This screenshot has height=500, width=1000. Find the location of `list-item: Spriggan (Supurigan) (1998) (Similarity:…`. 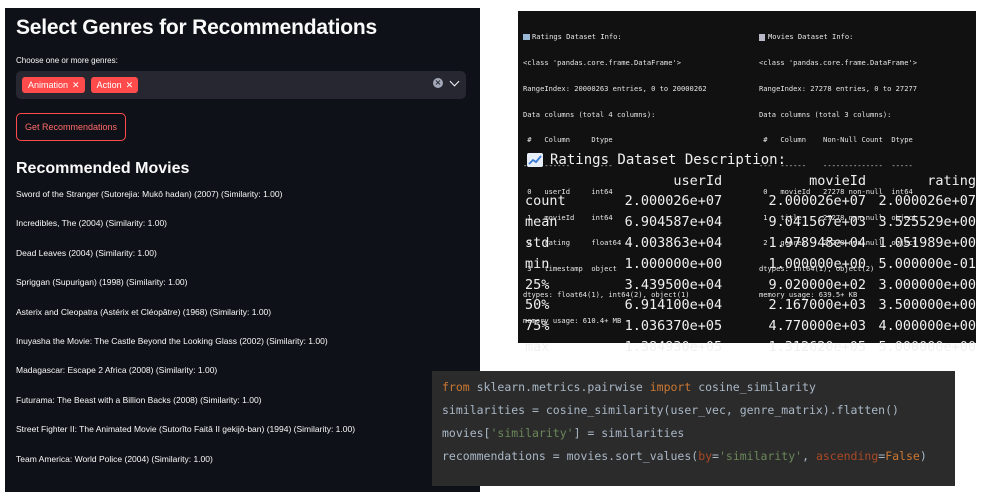

list-item: Spriggan (Supurigan) (1998) (Similarity:… is located at coordinates (102, 282).